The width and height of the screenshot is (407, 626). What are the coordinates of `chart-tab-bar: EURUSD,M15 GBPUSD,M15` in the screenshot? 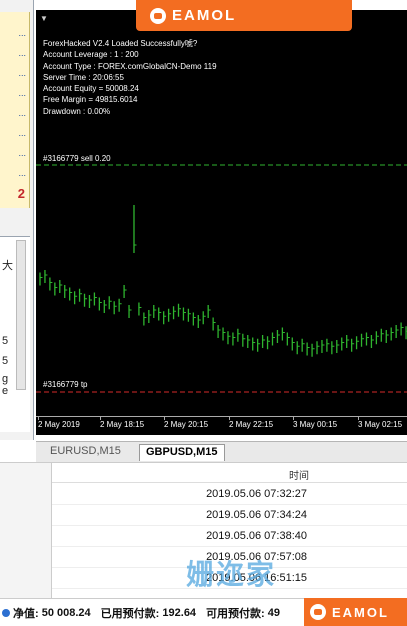 It's located at (221, 451).